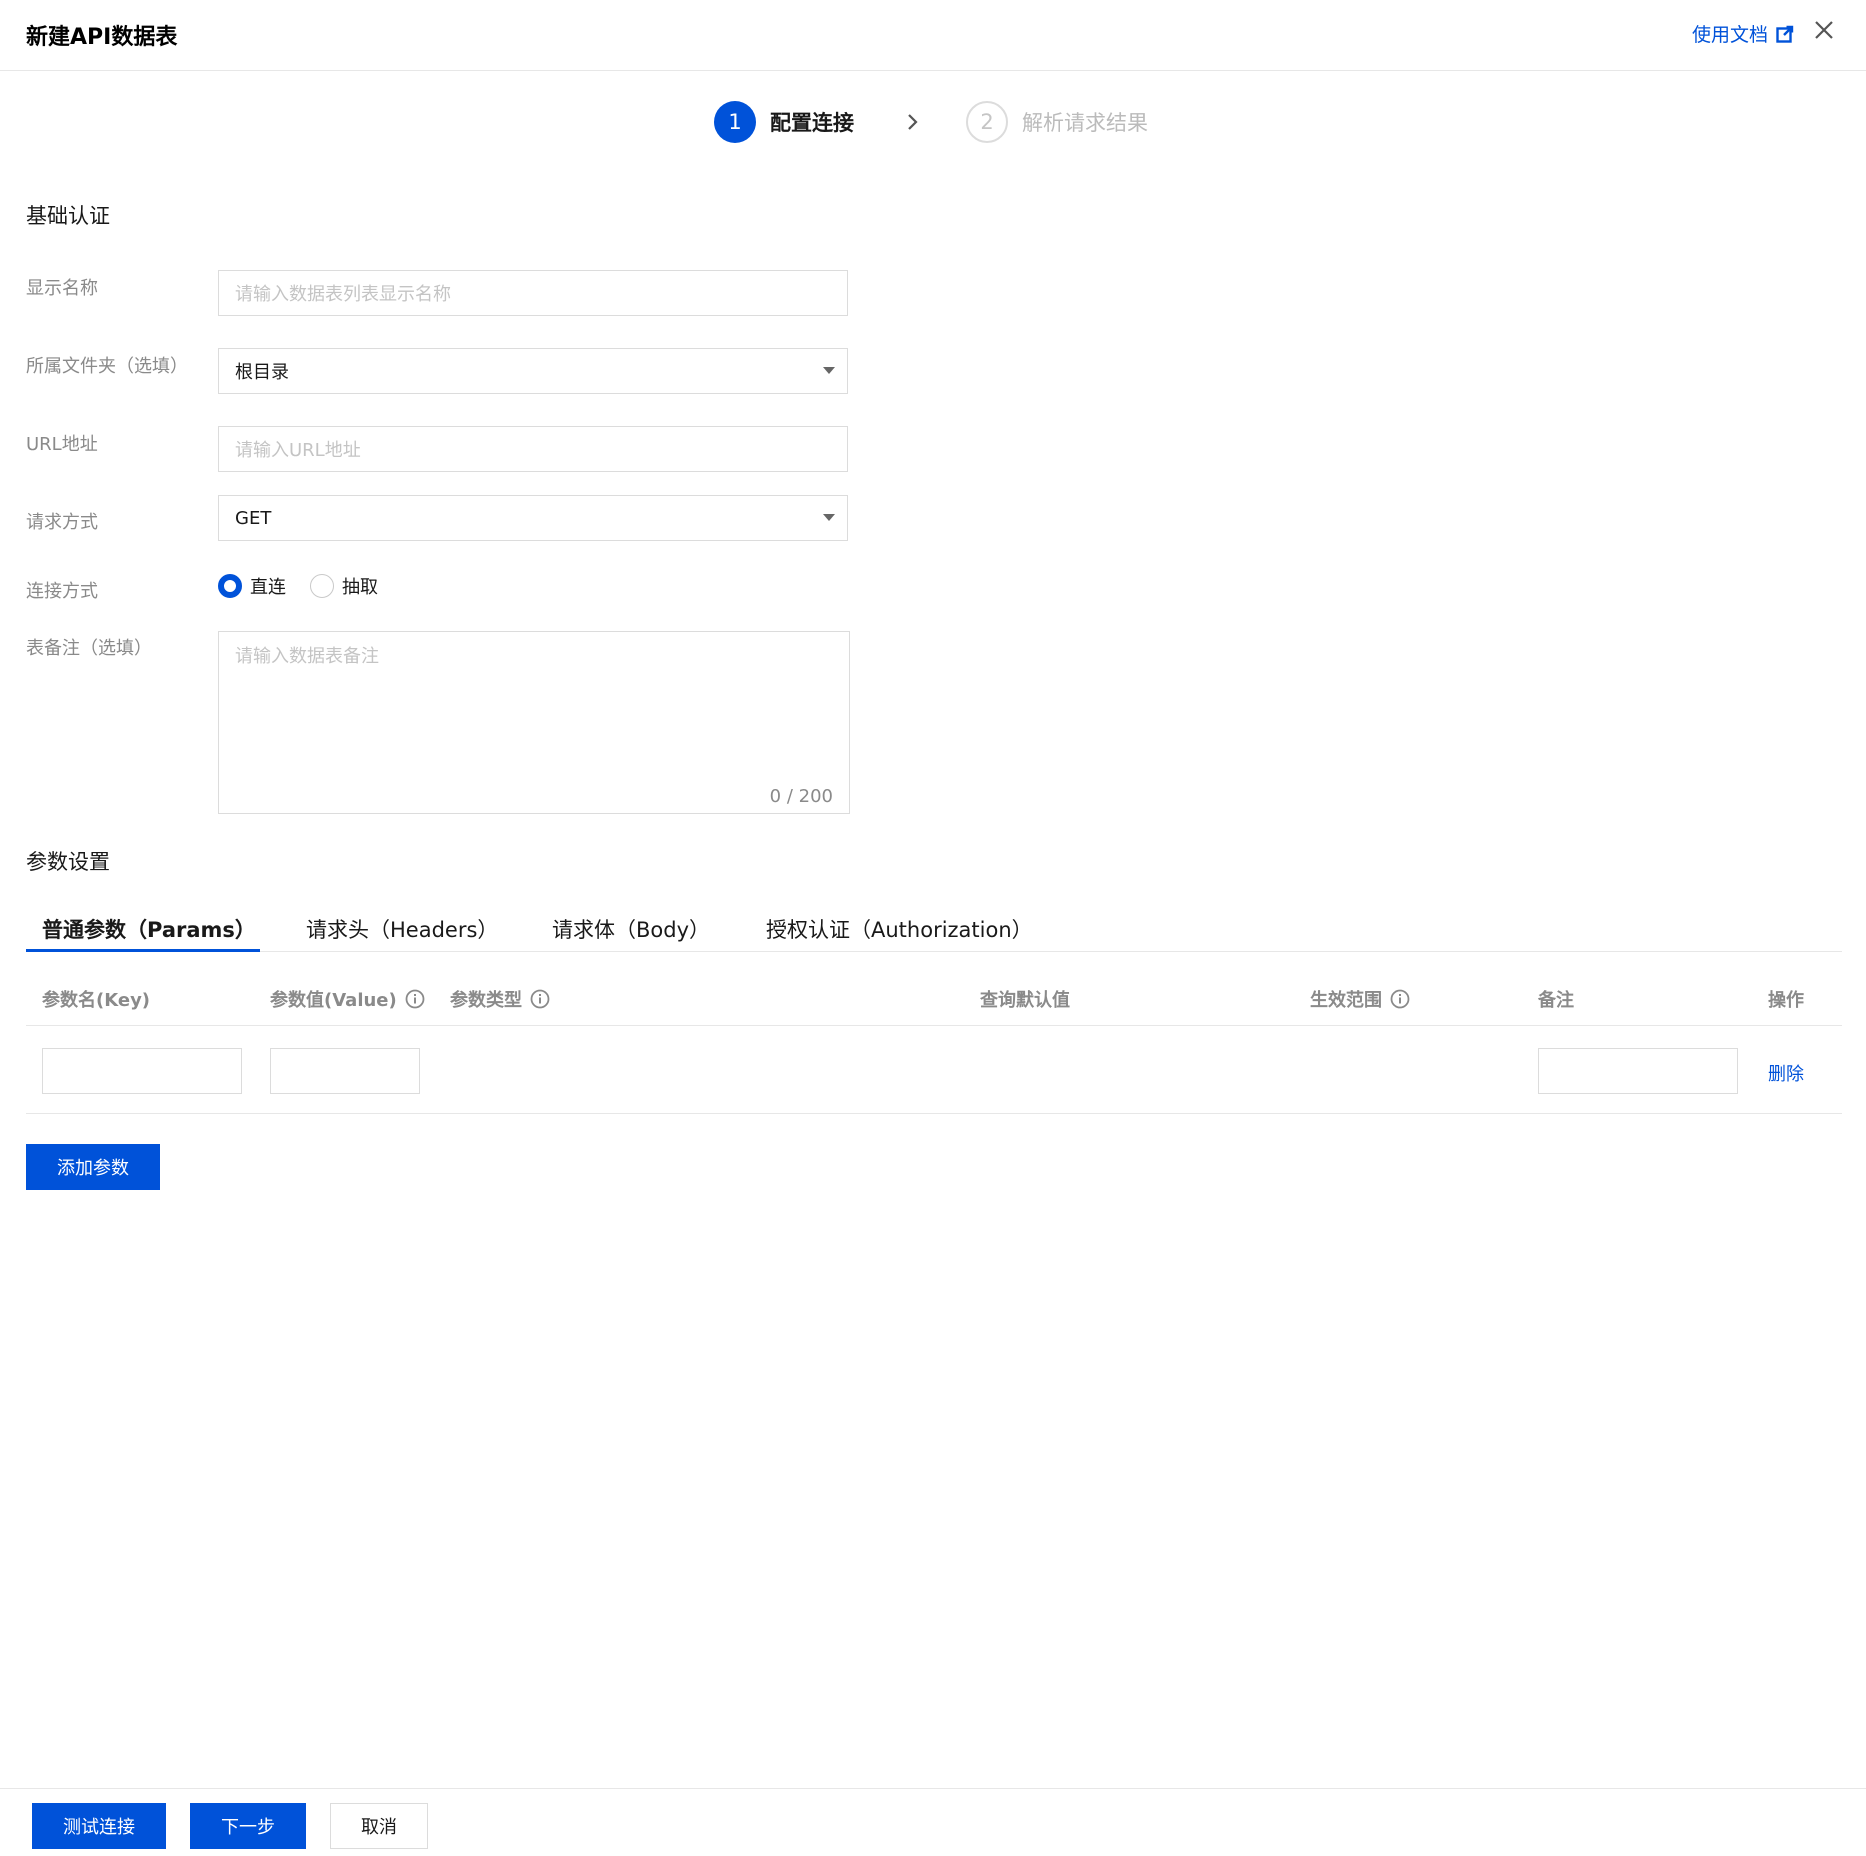 This screenshot has width=1866, height=1856. I want to click on step-1-number: 1, so click(735, 122).